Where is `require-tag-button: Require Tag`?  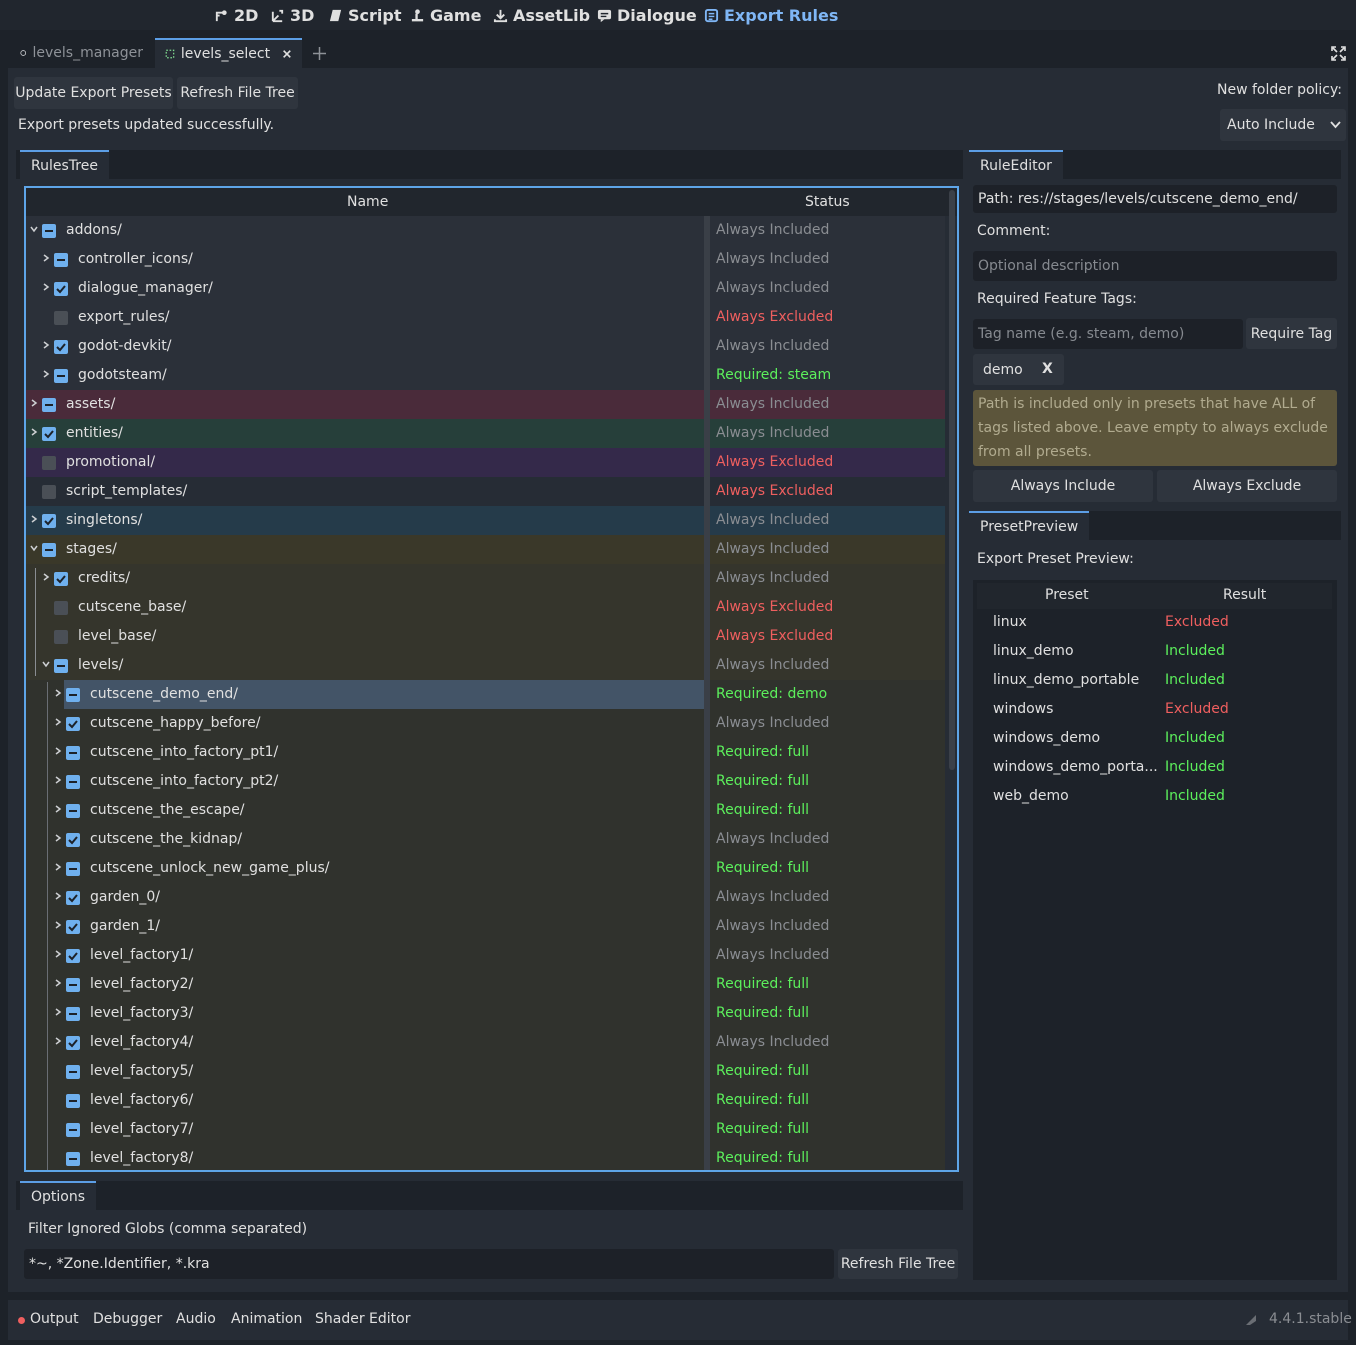
require-tag-button: Require Tag is located at coordinates (1291, 333).